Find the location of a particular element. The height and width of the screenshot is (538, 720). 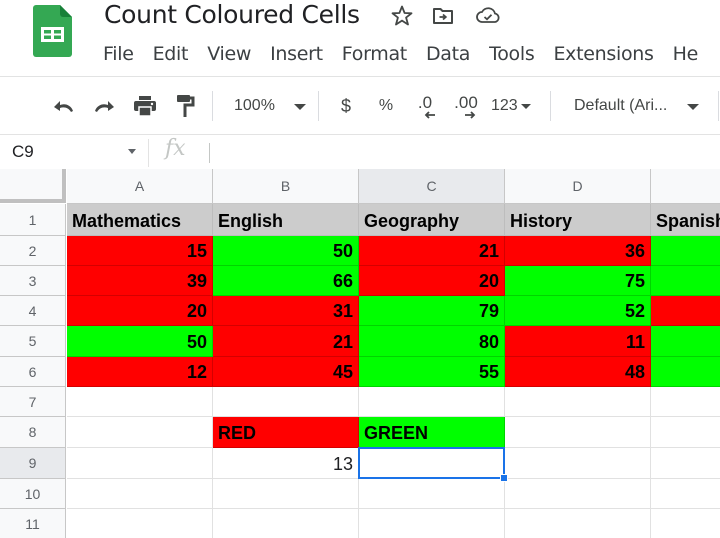

row-header: 9 is located at coordinates (33, 463).